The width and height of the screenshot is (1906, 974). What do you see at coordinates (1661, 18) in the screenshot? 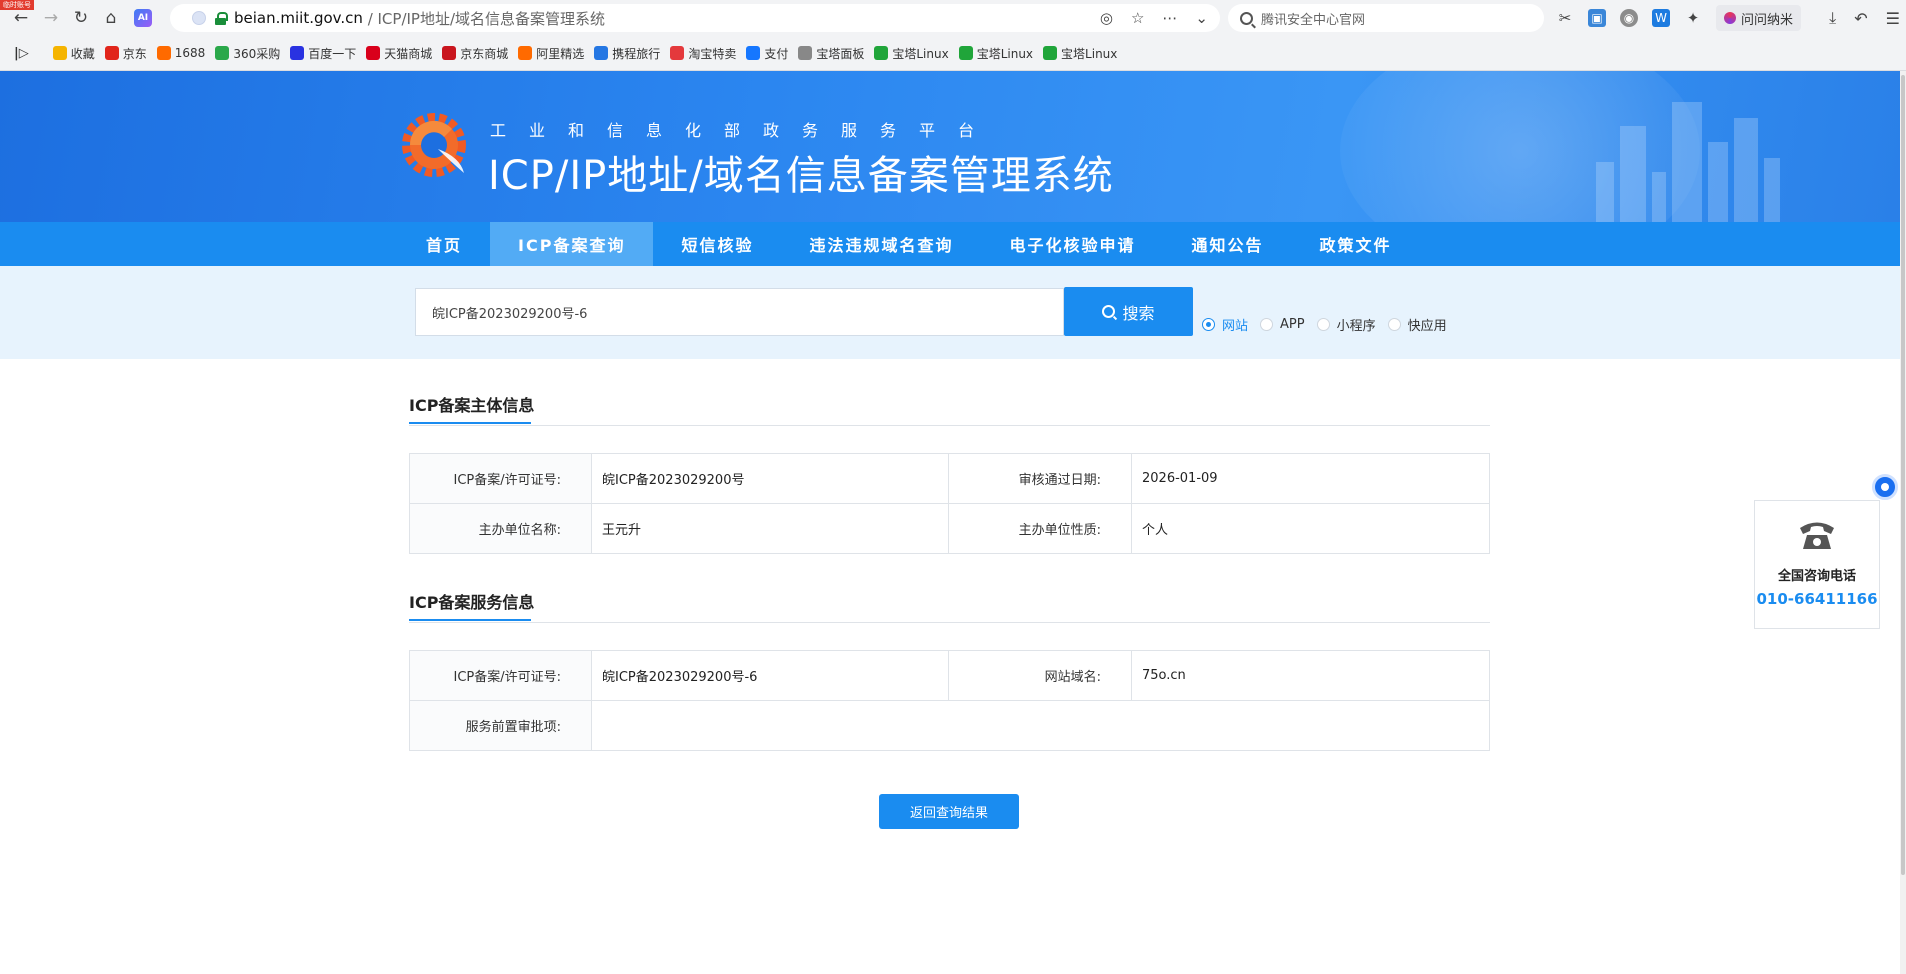
I see `word-icon: W` at bounding box center [1661, 18].